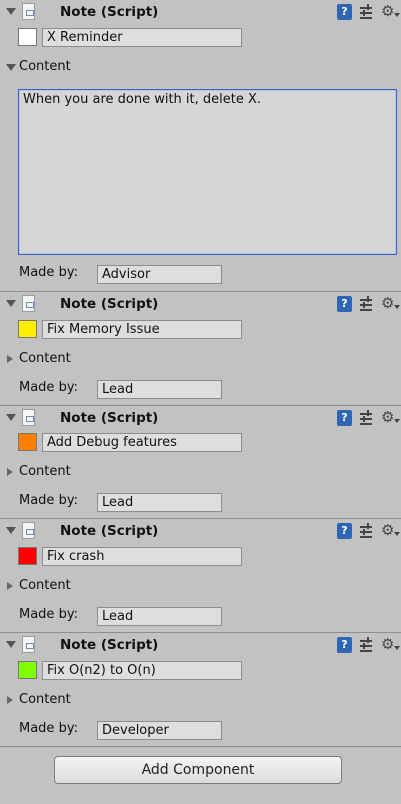  Describe the element at coordinates (142, 670) in the screenshot. I see `note-name-field: Fix O(n2) to O(n)` at that location.